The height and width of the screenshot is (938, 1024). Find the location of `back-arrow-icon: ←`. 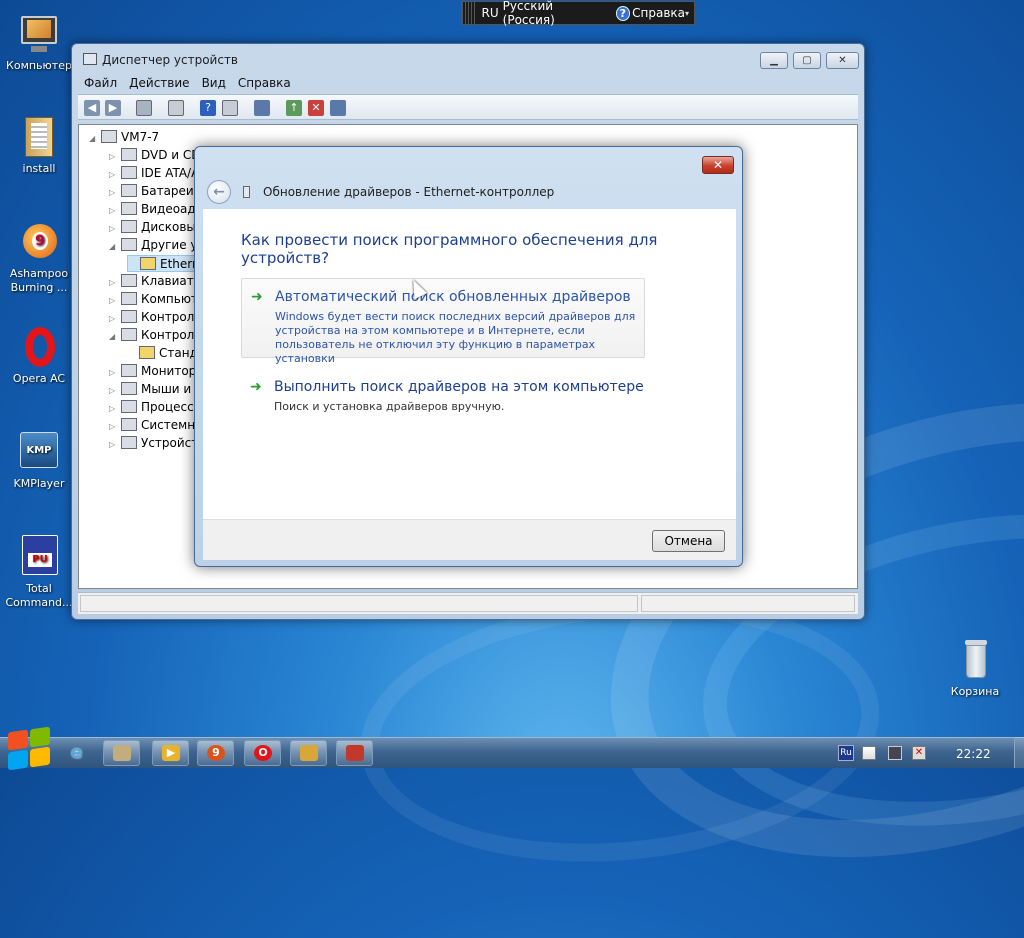

back-arrow-icon: ← is located at coordinates (219, 192).